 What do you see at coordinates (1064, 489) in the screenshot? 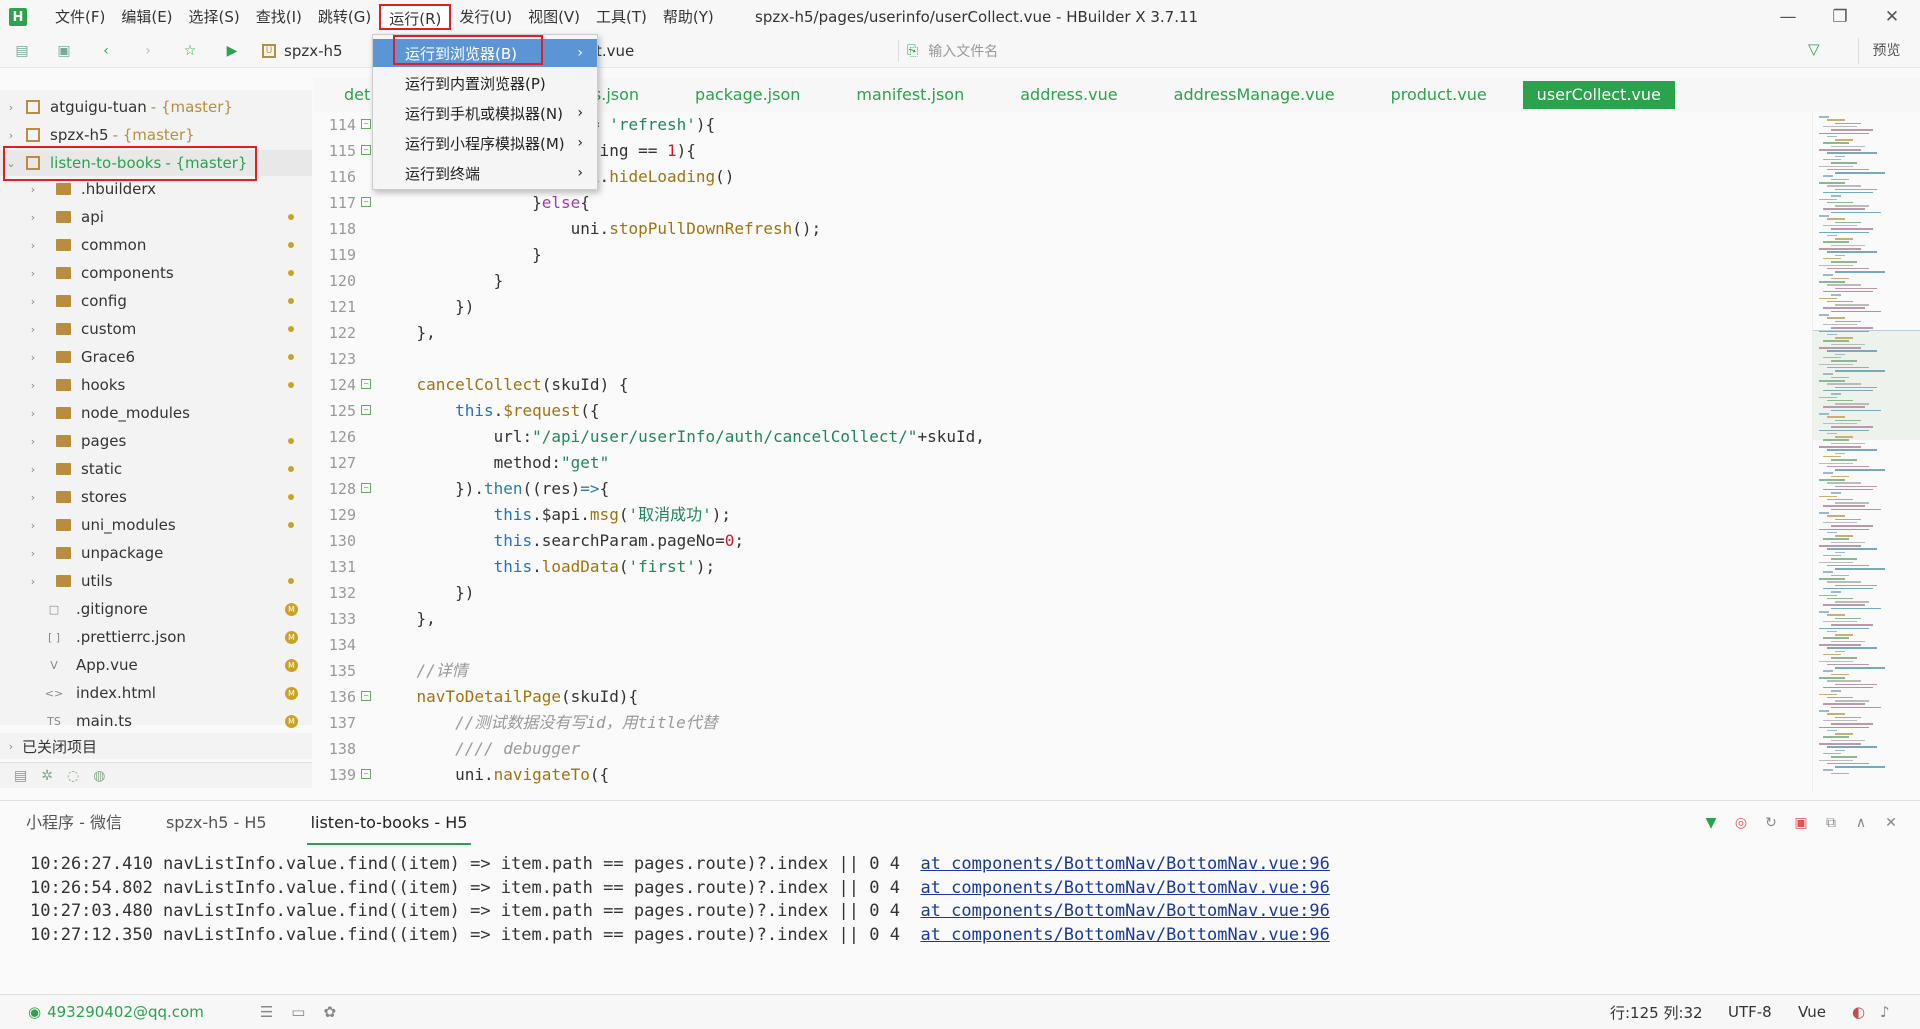
I see `code-line: 128− }).then((res)=>{` at bounding box center [1064, 489].